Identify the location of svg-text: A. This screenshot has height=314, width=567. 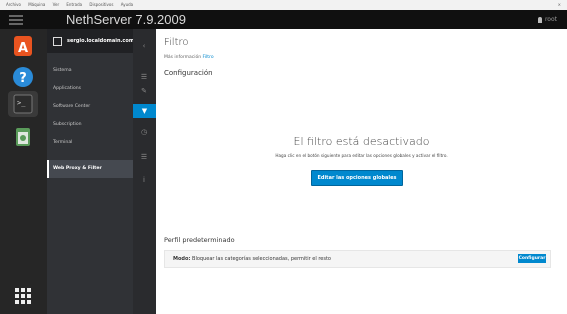
(23, 48).